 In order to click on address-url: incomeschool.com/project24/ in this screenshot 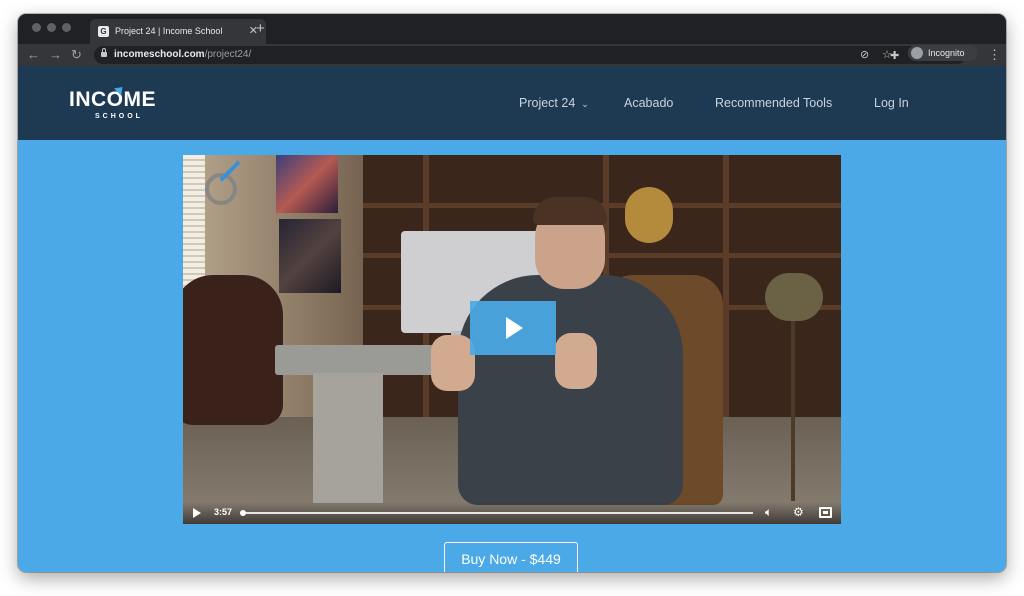, I will do `click(182, 54)`.